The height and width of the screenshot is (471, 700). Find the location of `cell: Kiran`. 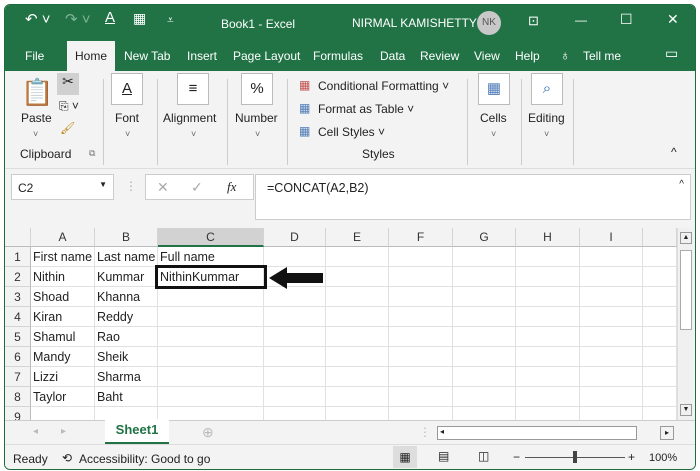

cell: Kiran is located at coordinates (63, 317).